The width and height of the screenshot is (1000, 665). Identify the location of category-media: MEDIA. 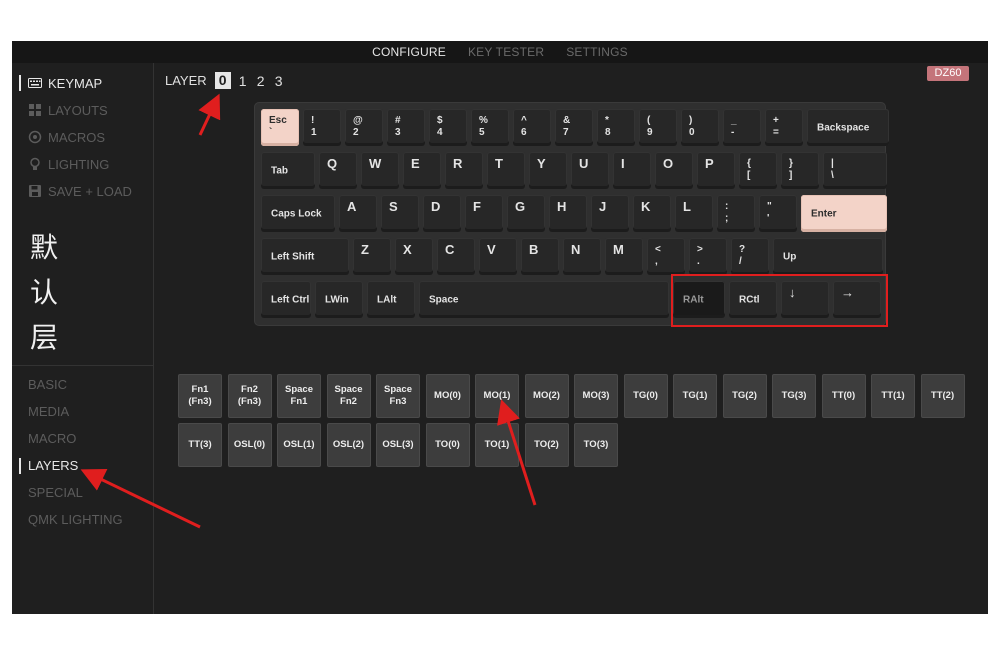
(48, 411).